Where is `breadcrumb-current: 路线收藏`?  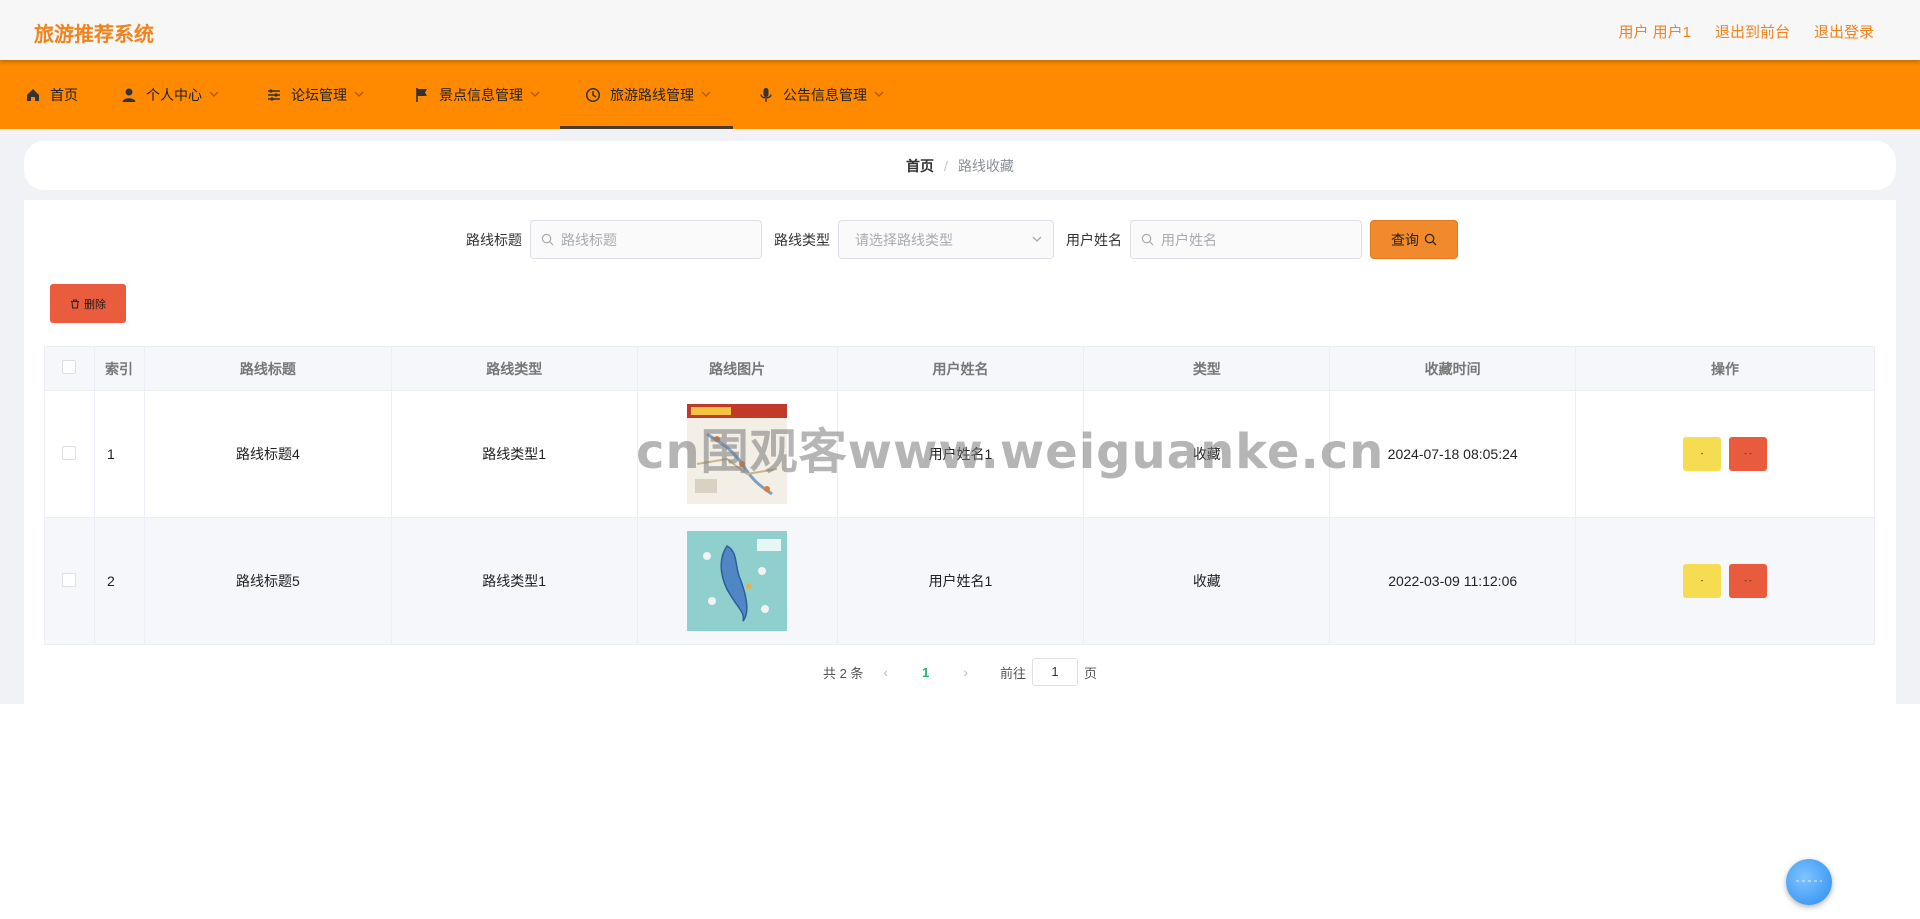 breadcrumb-current: 路线收藏 is located at coordinates (985, 165).